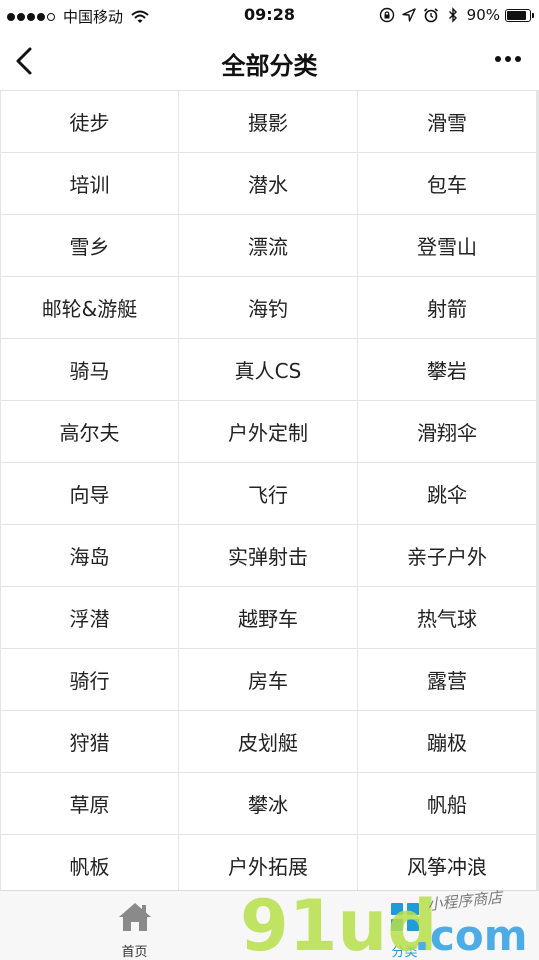 This screenshot has height=960, width=539. Describe the element at coordinates (447, 862) in the screenshot. I see `category-item: 风筝冲浪` at that location.